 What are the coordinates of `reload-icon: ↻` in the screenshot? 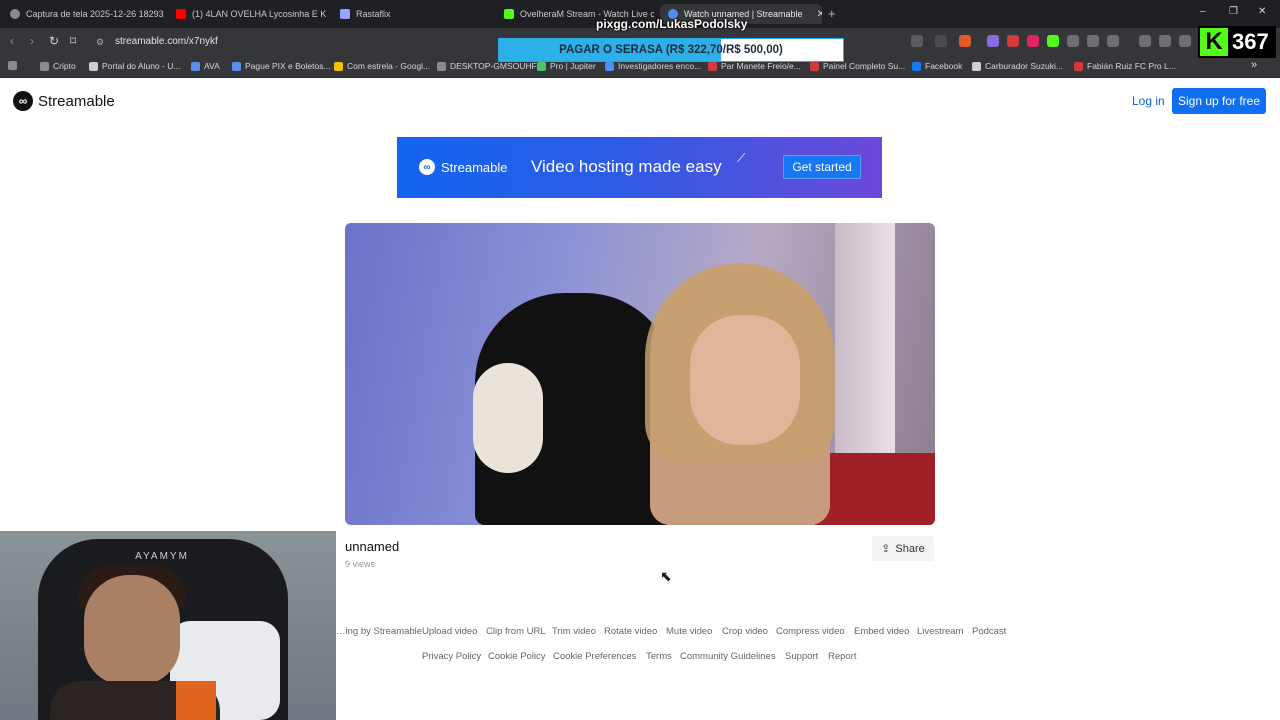 It's located at (54, 41).